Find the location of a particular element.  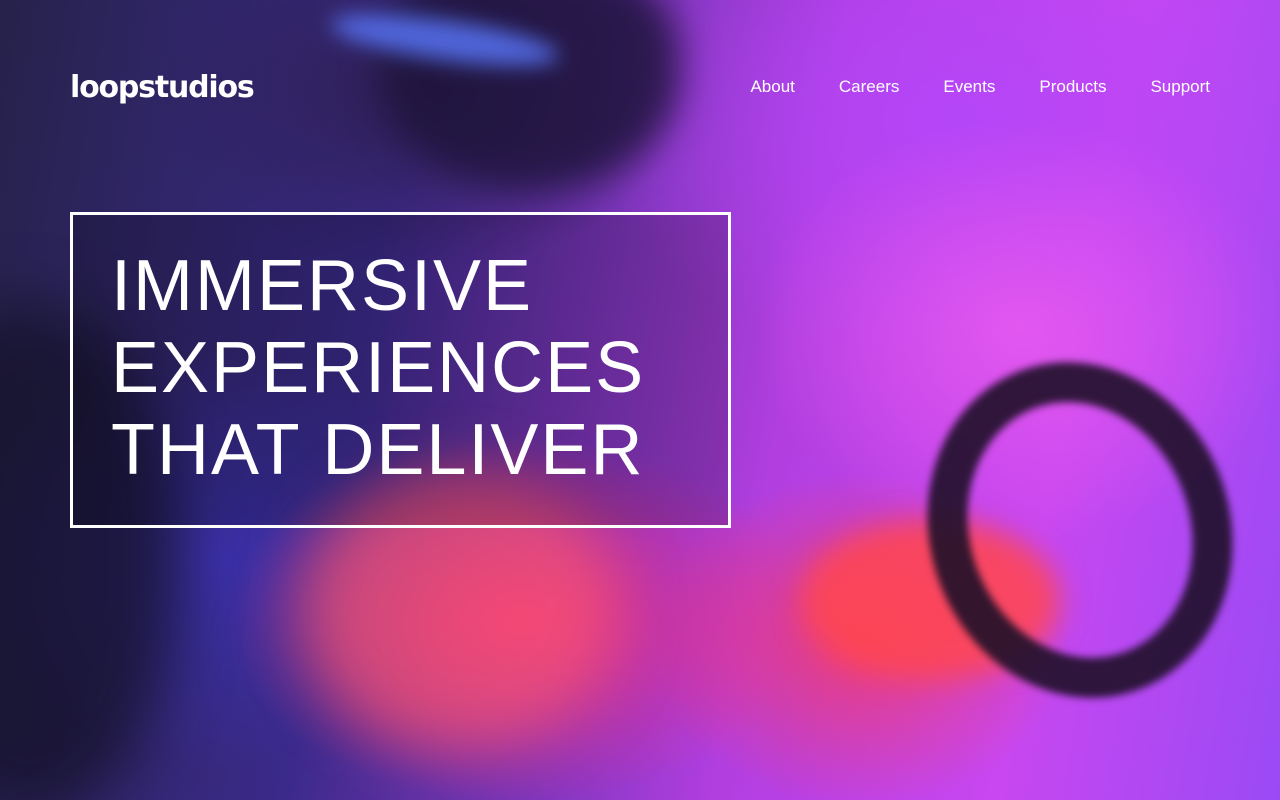

hero-title-line-3: THAT DELIVER is located at coordinates (378, 450).